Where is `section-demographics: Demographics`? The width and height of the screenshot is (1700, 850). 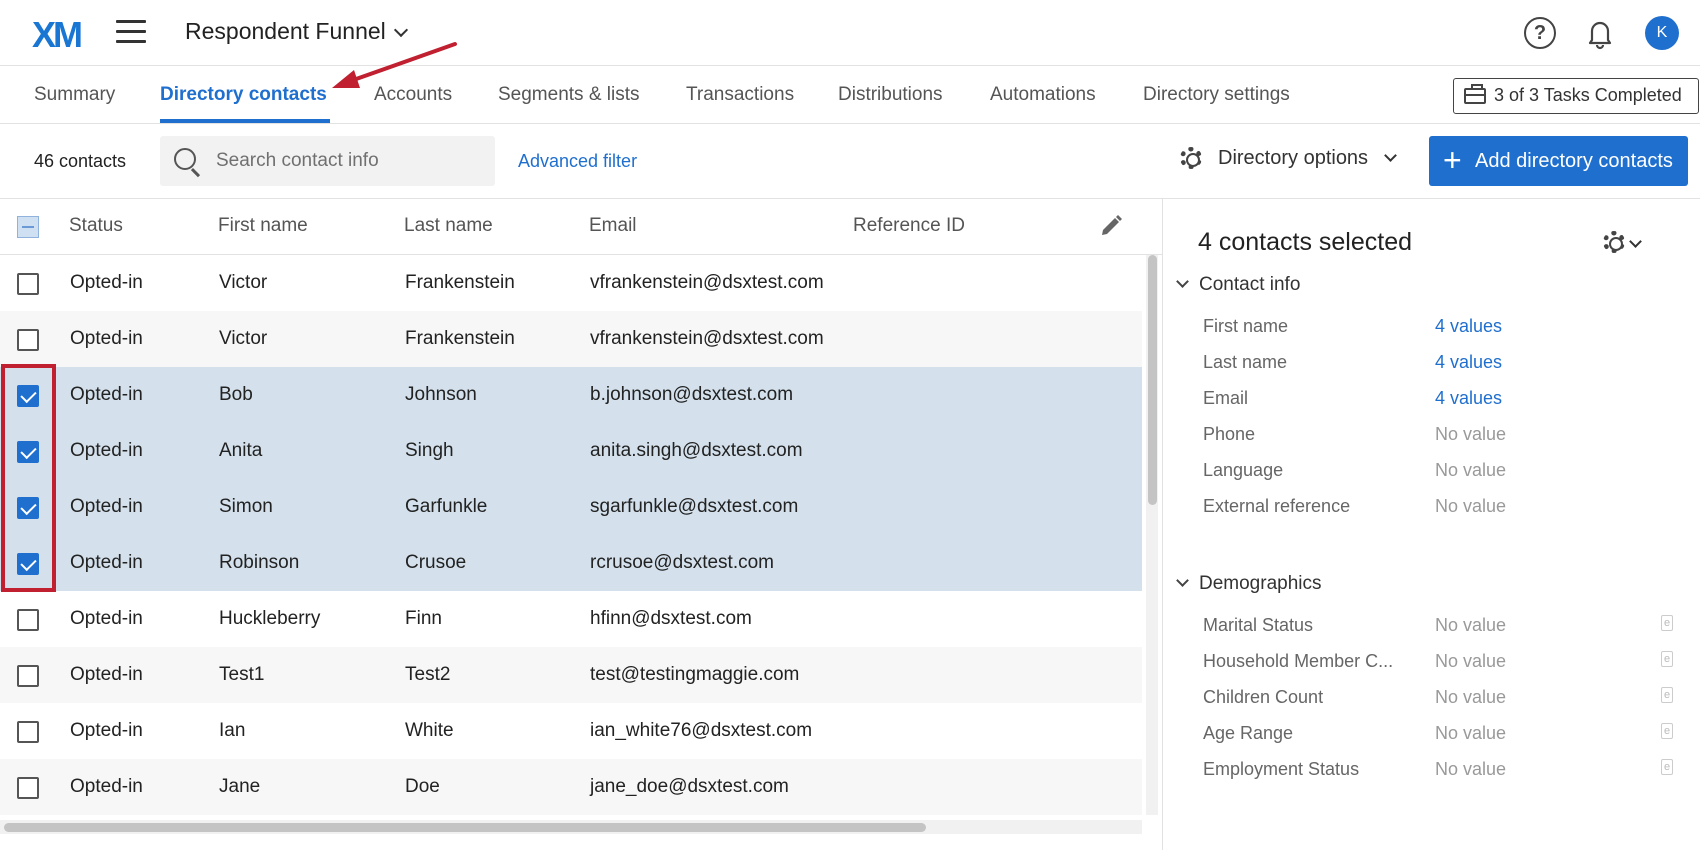
section-demographics: Demographics is located at coordinates (1248, 584).